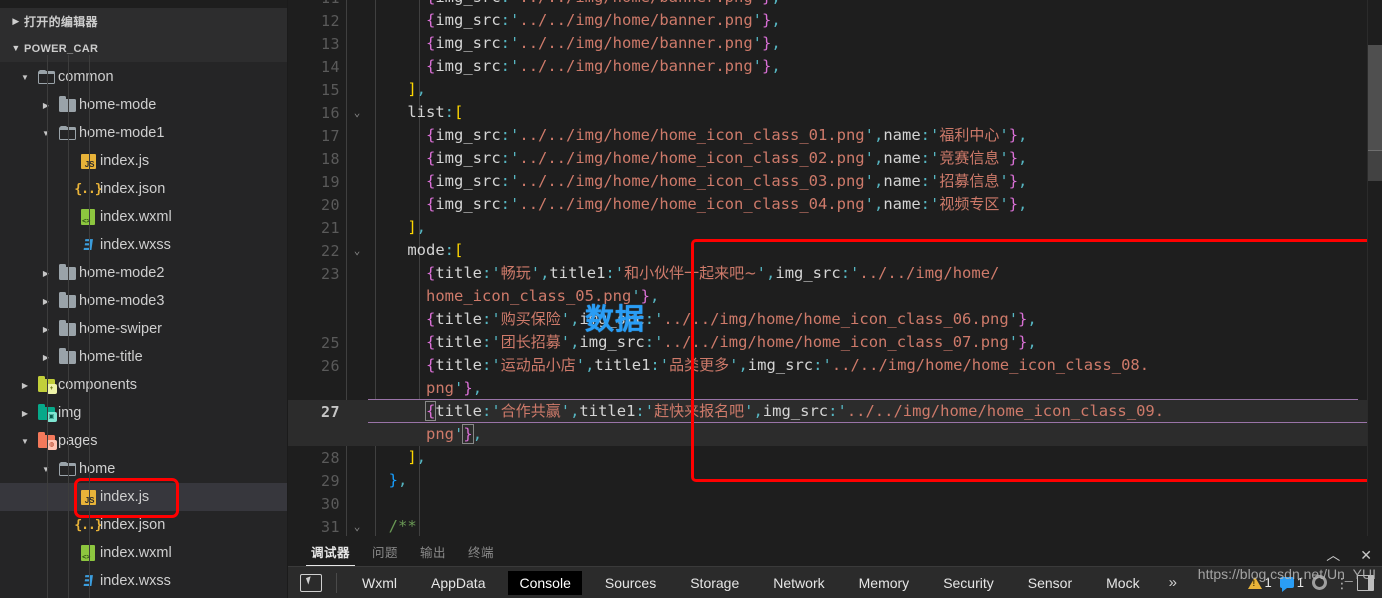 This screenshot has height=598, width=1382. I want to click on tree-folder-img: ▶ ▣ img, so click(143, 413).